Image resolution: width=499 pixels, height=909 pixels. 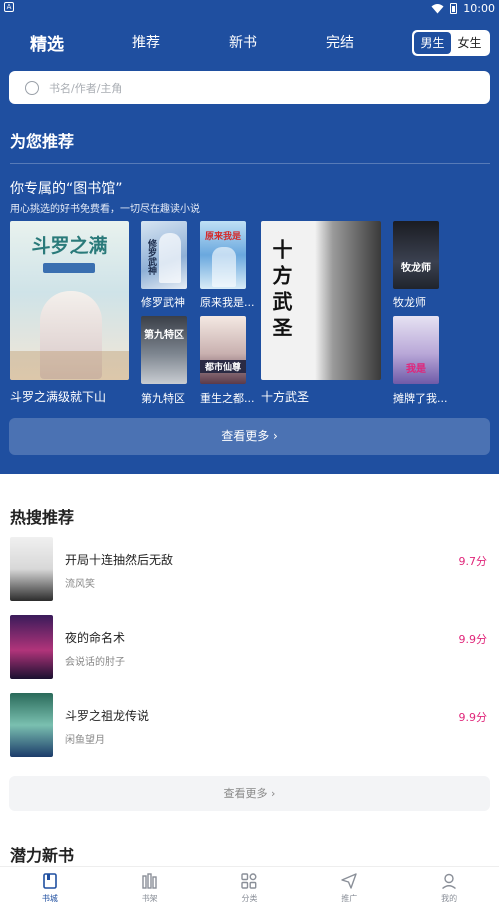 I want to click on status-time: 10:00, so click(x=479, y=8).